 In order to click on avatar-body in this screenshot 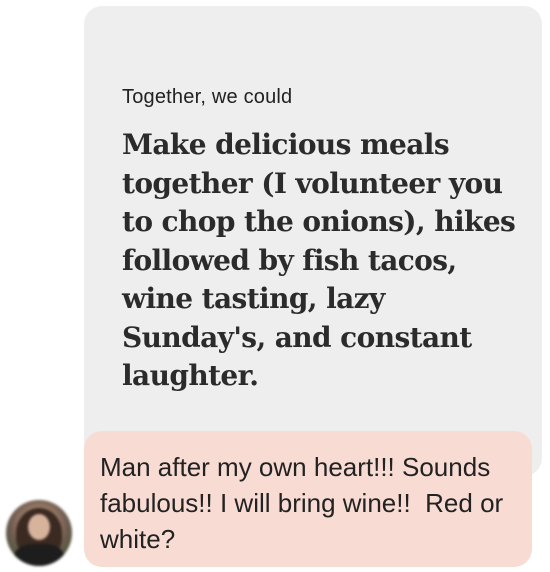, I will do `click(39, 555)`.